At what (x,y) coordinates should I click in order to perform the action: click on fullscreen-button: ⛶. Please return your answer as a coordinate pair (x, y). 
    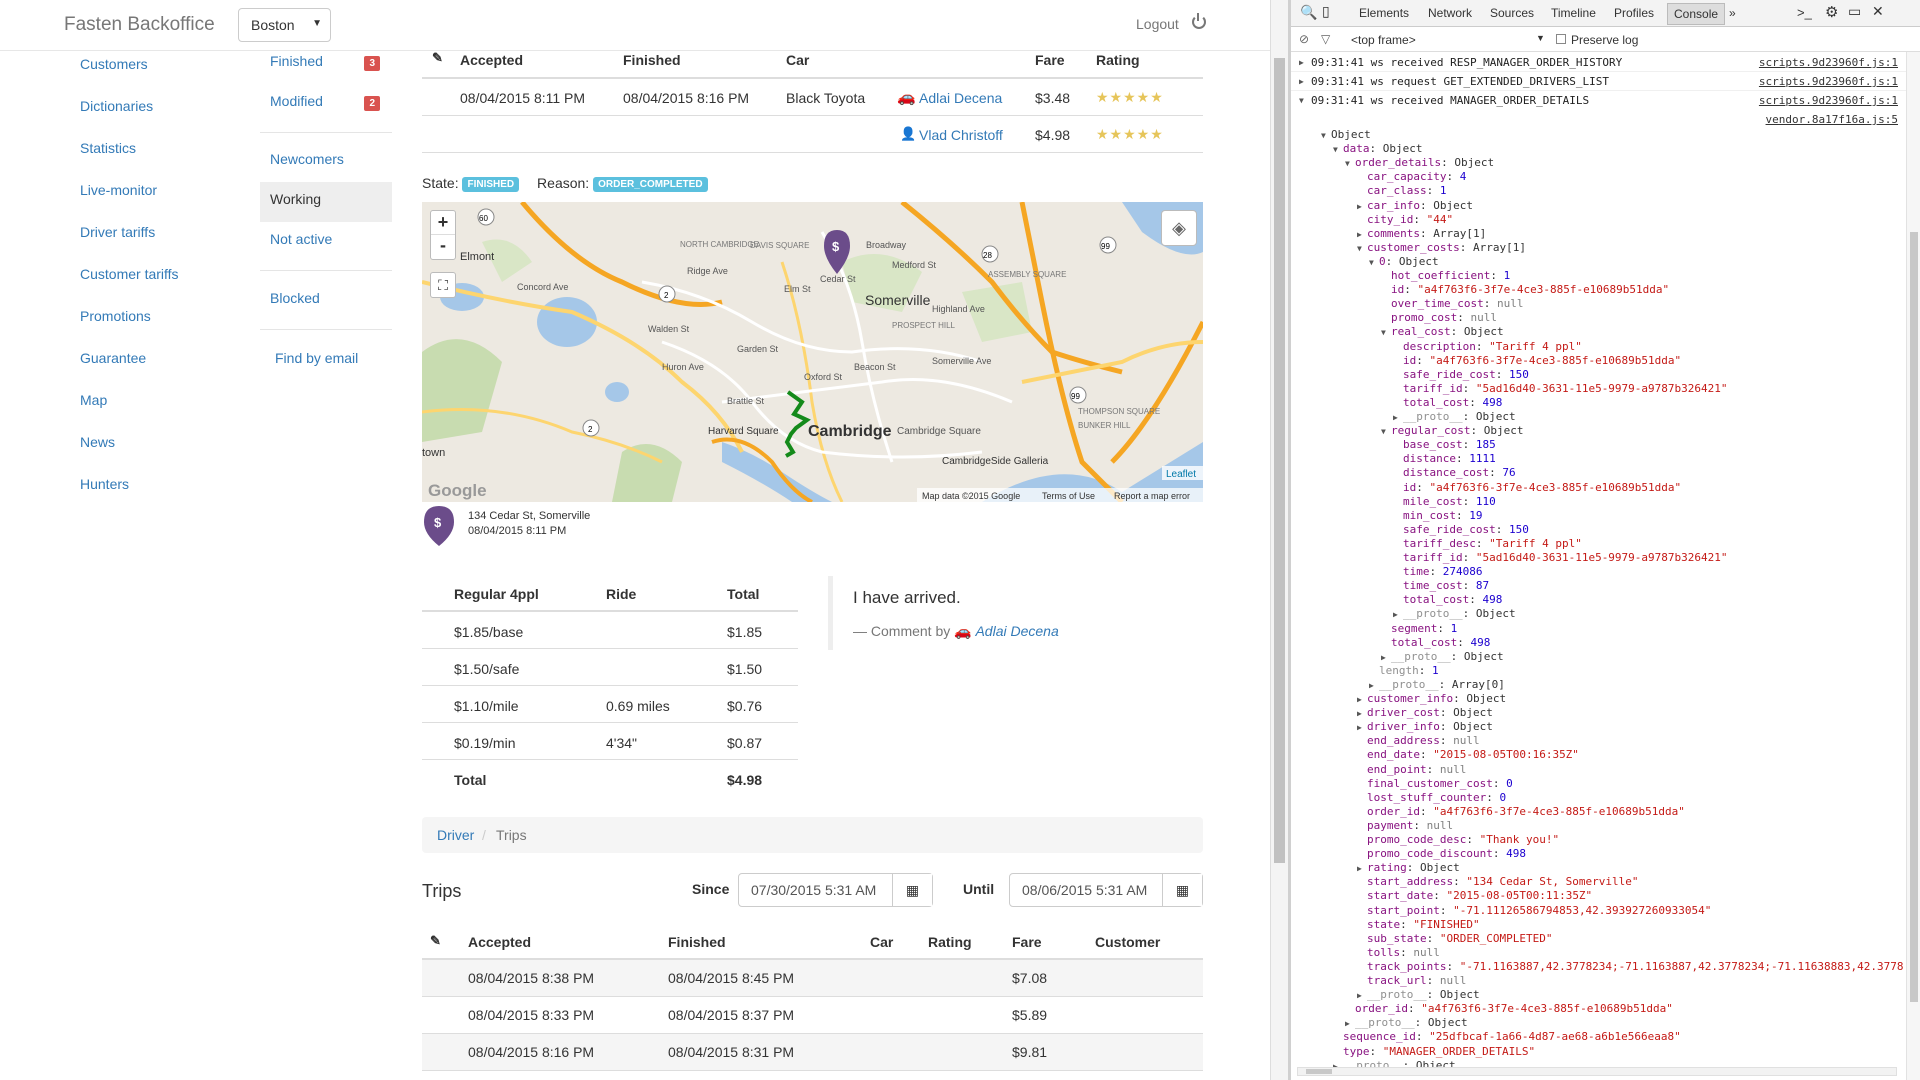
    Looking at the image, I should click on (443, 285).